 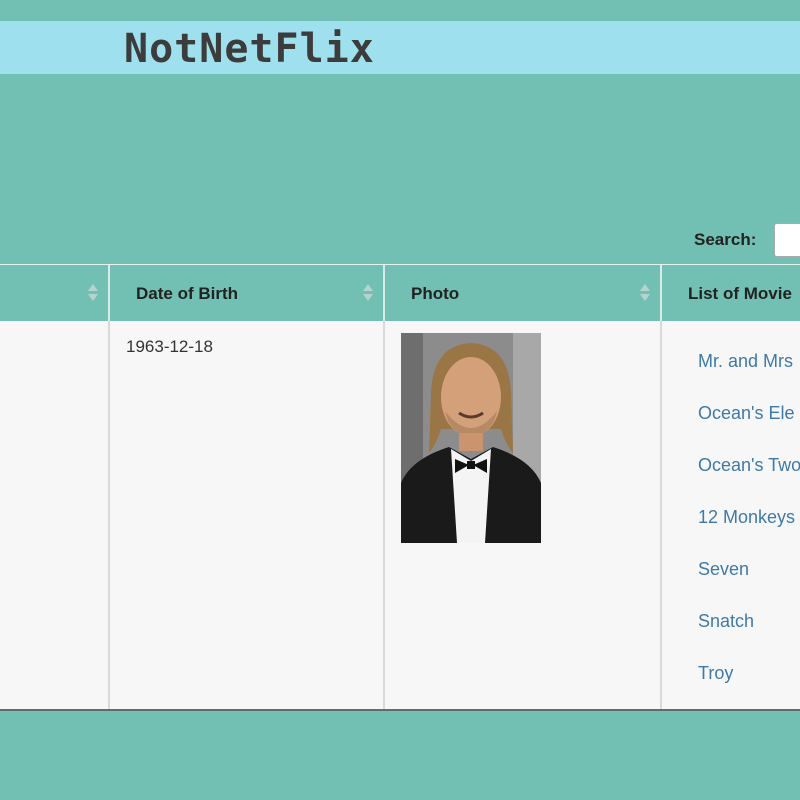 What do you see at coordinates (749, 686) in the screenshot?
I see `list-item: Troy` at bounding box center [749, 686].